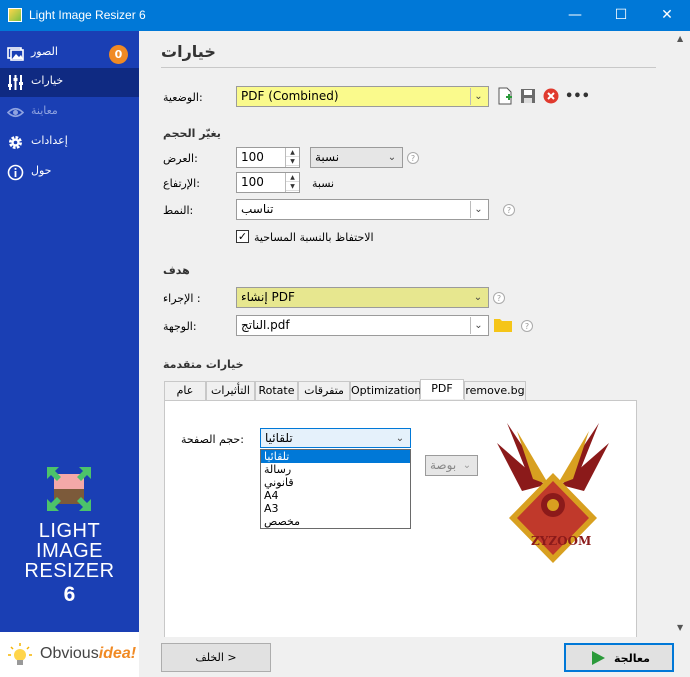  What do you see at coordinates (118, 54) in the screenshot?
I see `image-count-badge: 0` at bounding box center [118, 54].